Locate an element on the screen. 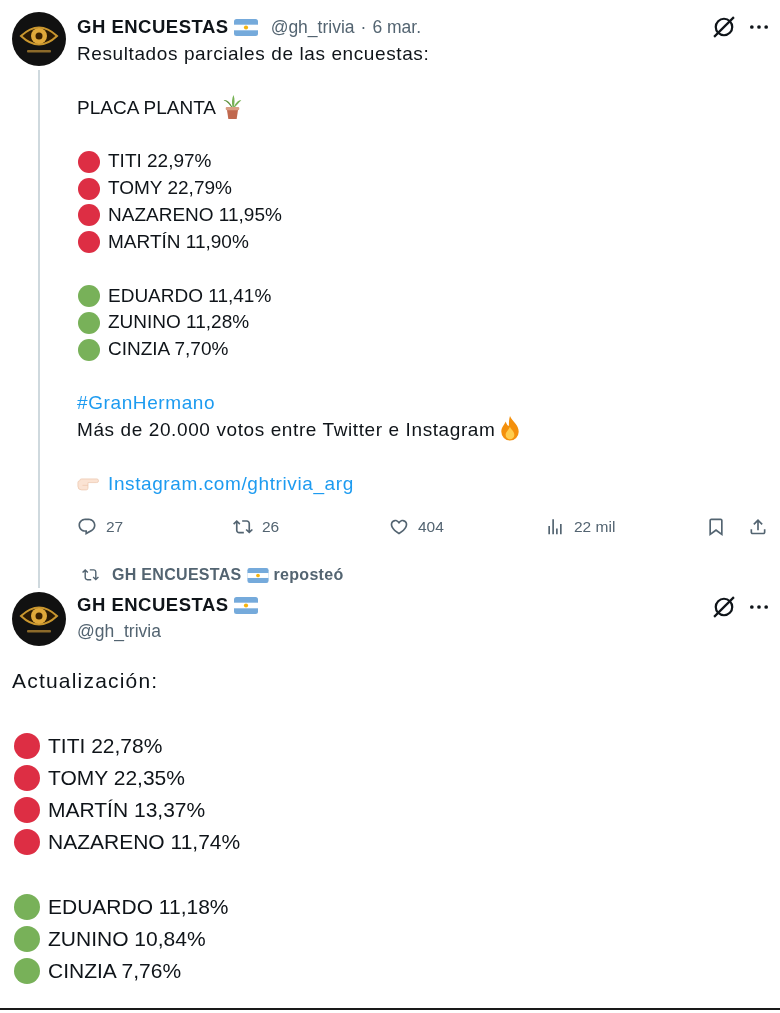  fire-icon is located at coordinates (510, 428).